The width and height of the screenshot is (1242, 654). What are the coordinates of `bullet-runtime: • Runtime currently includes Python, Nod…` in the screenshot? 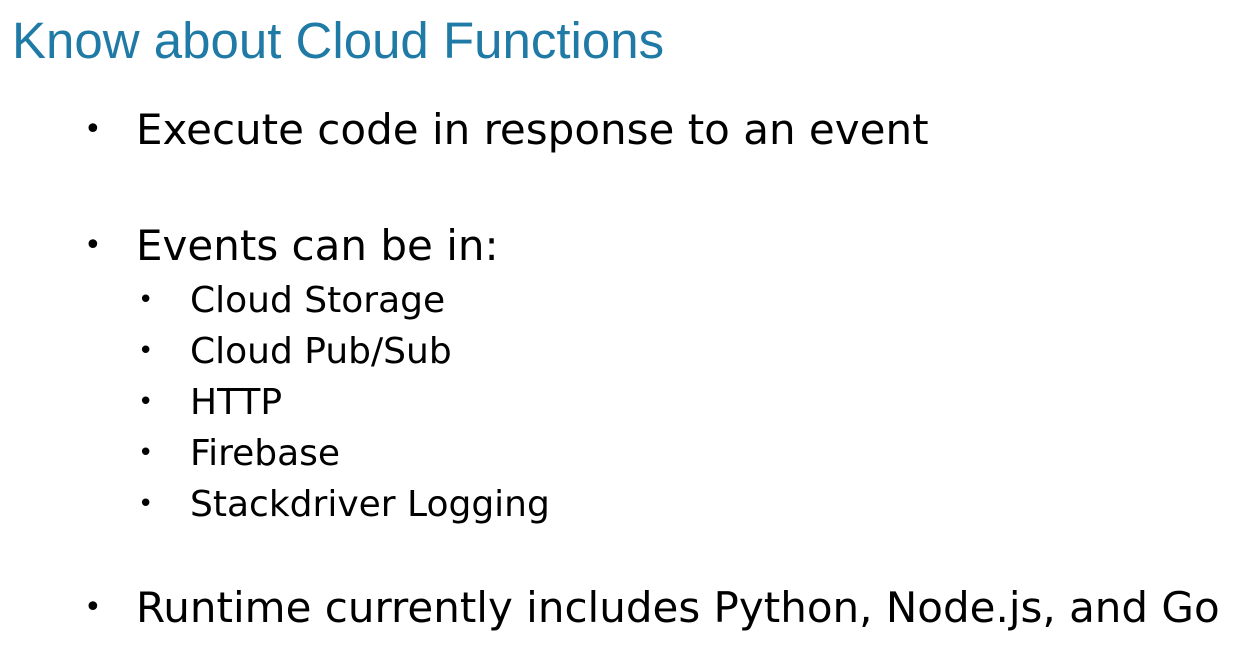 It's located at (649, 607).